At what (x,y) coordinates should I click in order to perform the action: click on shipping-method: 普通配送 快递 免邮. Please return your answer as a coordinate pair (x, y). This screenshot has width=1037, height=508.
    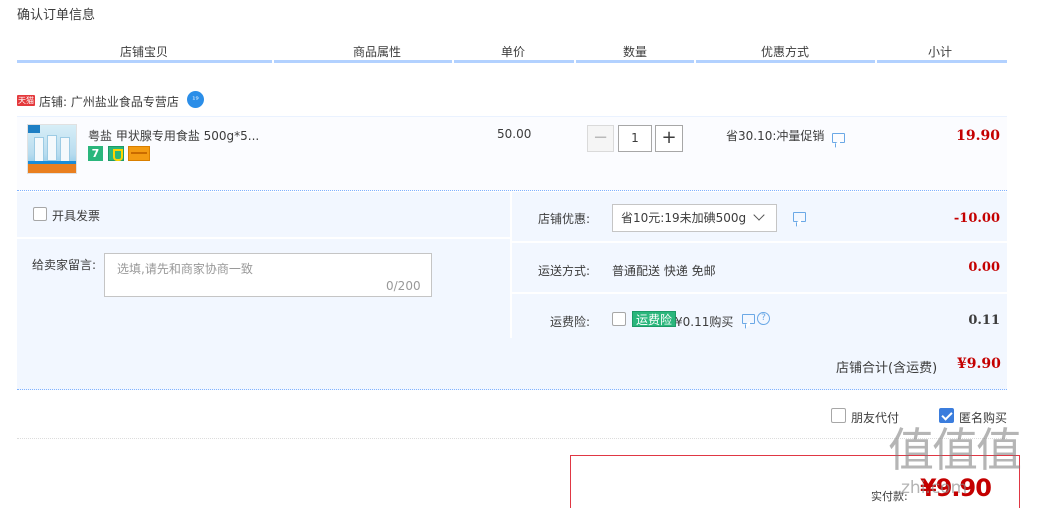
    Looking at the image, I should click on (664, 271).